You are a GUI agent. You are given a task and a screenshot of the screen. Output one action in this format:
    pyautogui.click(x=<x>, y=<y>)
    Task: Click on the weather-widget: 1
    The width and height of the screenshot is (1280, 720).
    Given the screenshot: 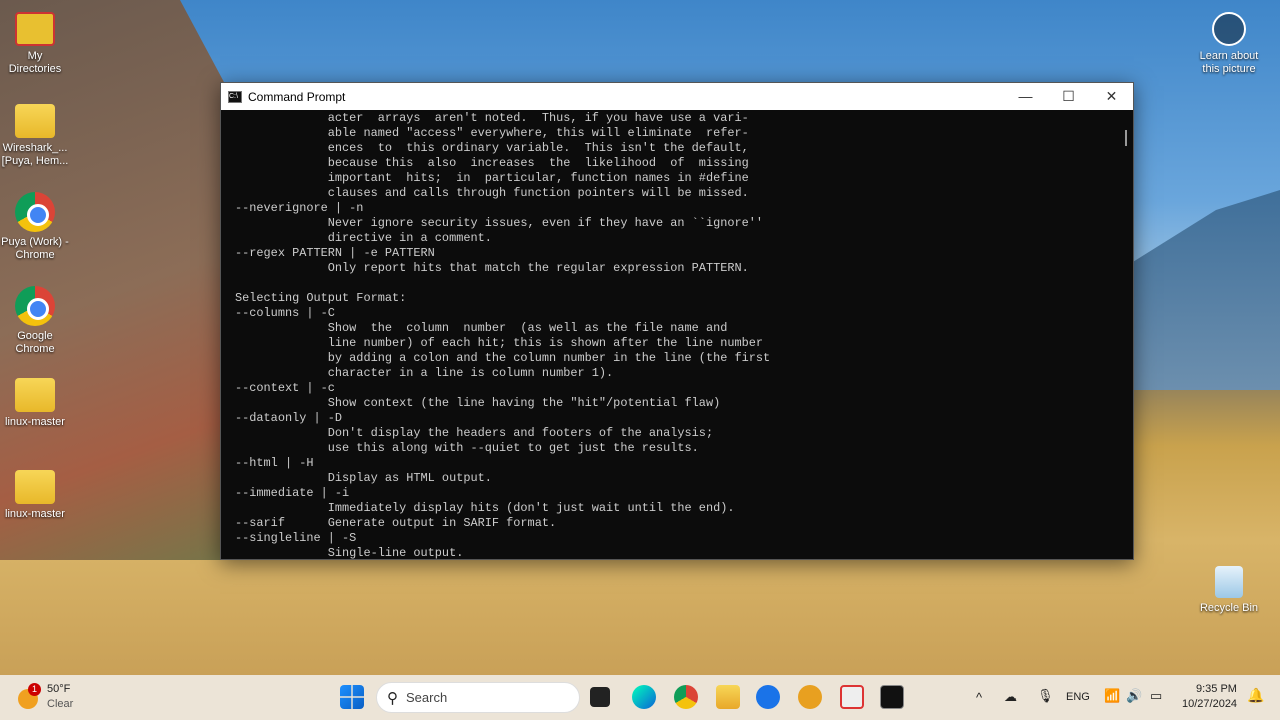 What is the action you would take?
    pyautogui.click(x=30, y=696)
    